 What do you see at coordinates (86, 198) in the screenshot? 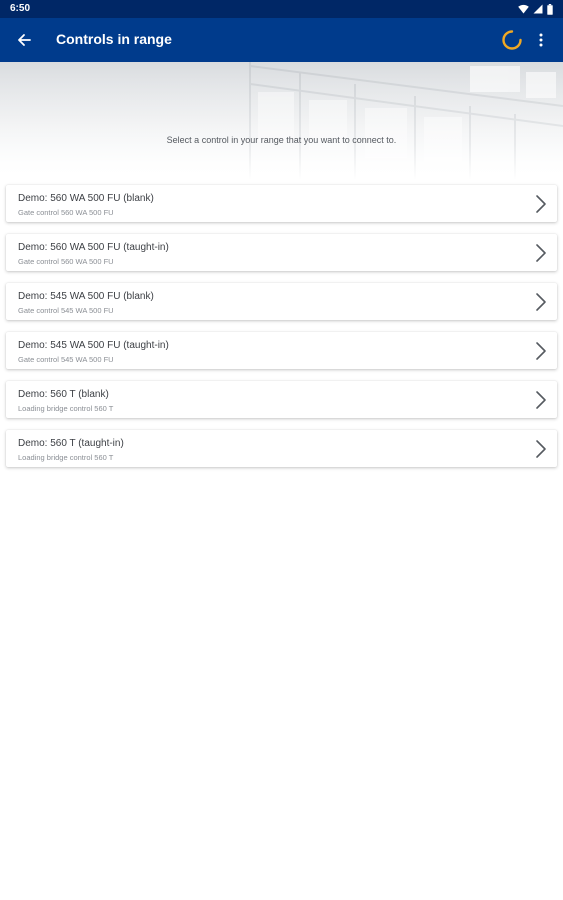
I see `control-title: Demo: 560 WA 500 FU (blank)` at bounding box center [86, 198].